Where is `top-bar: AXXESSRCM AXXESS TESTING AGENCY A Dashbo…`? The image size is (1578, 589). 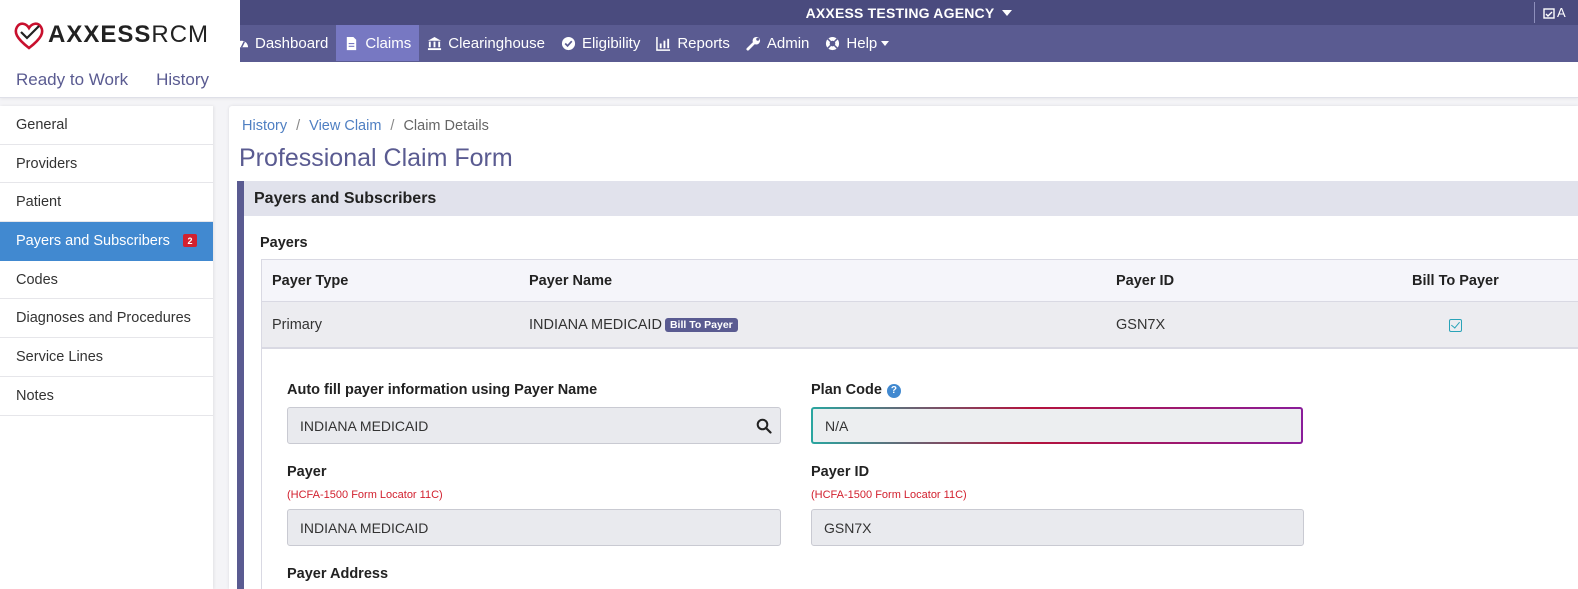 top-bar: AXXESSRCM AXXESS TESTING AGENCY A Dashbo… is located at coordinates (789, 31).